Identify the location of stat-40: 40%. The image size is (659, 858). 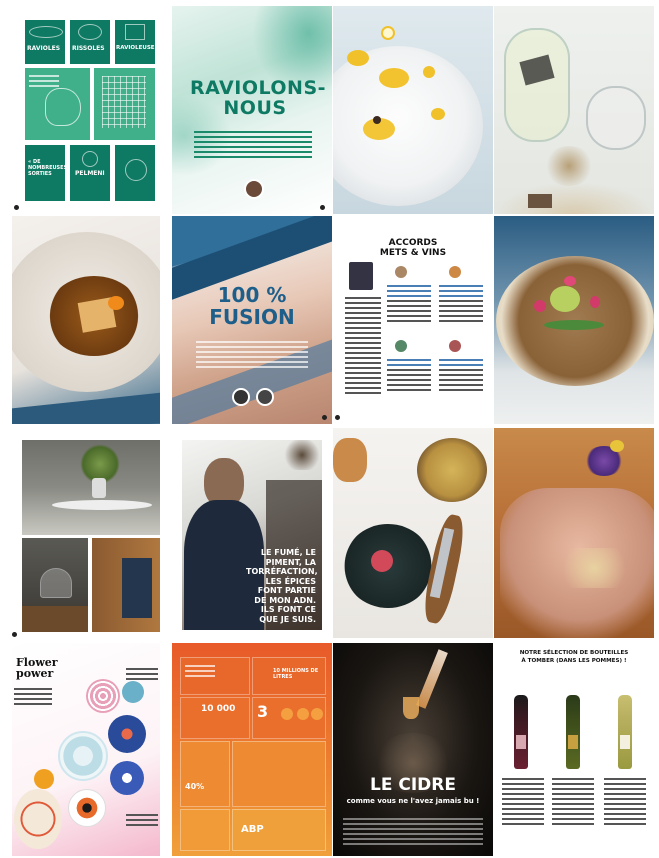
(195, 786).